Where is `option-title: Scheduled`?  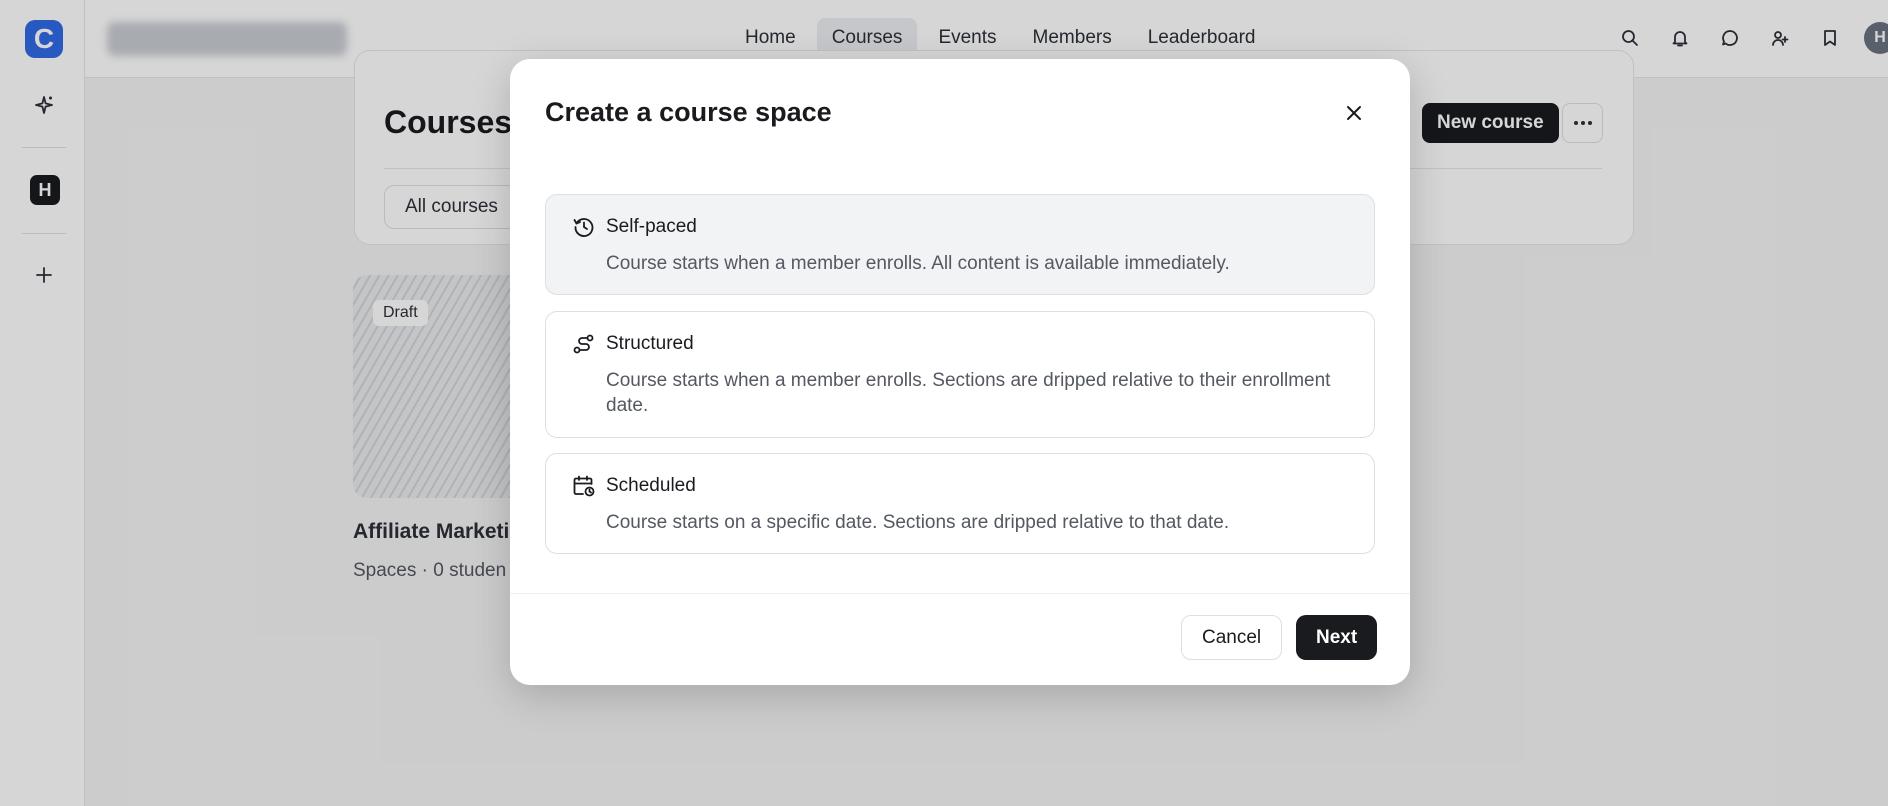 option-title: Scheduled is located at coordinates (651, 485).